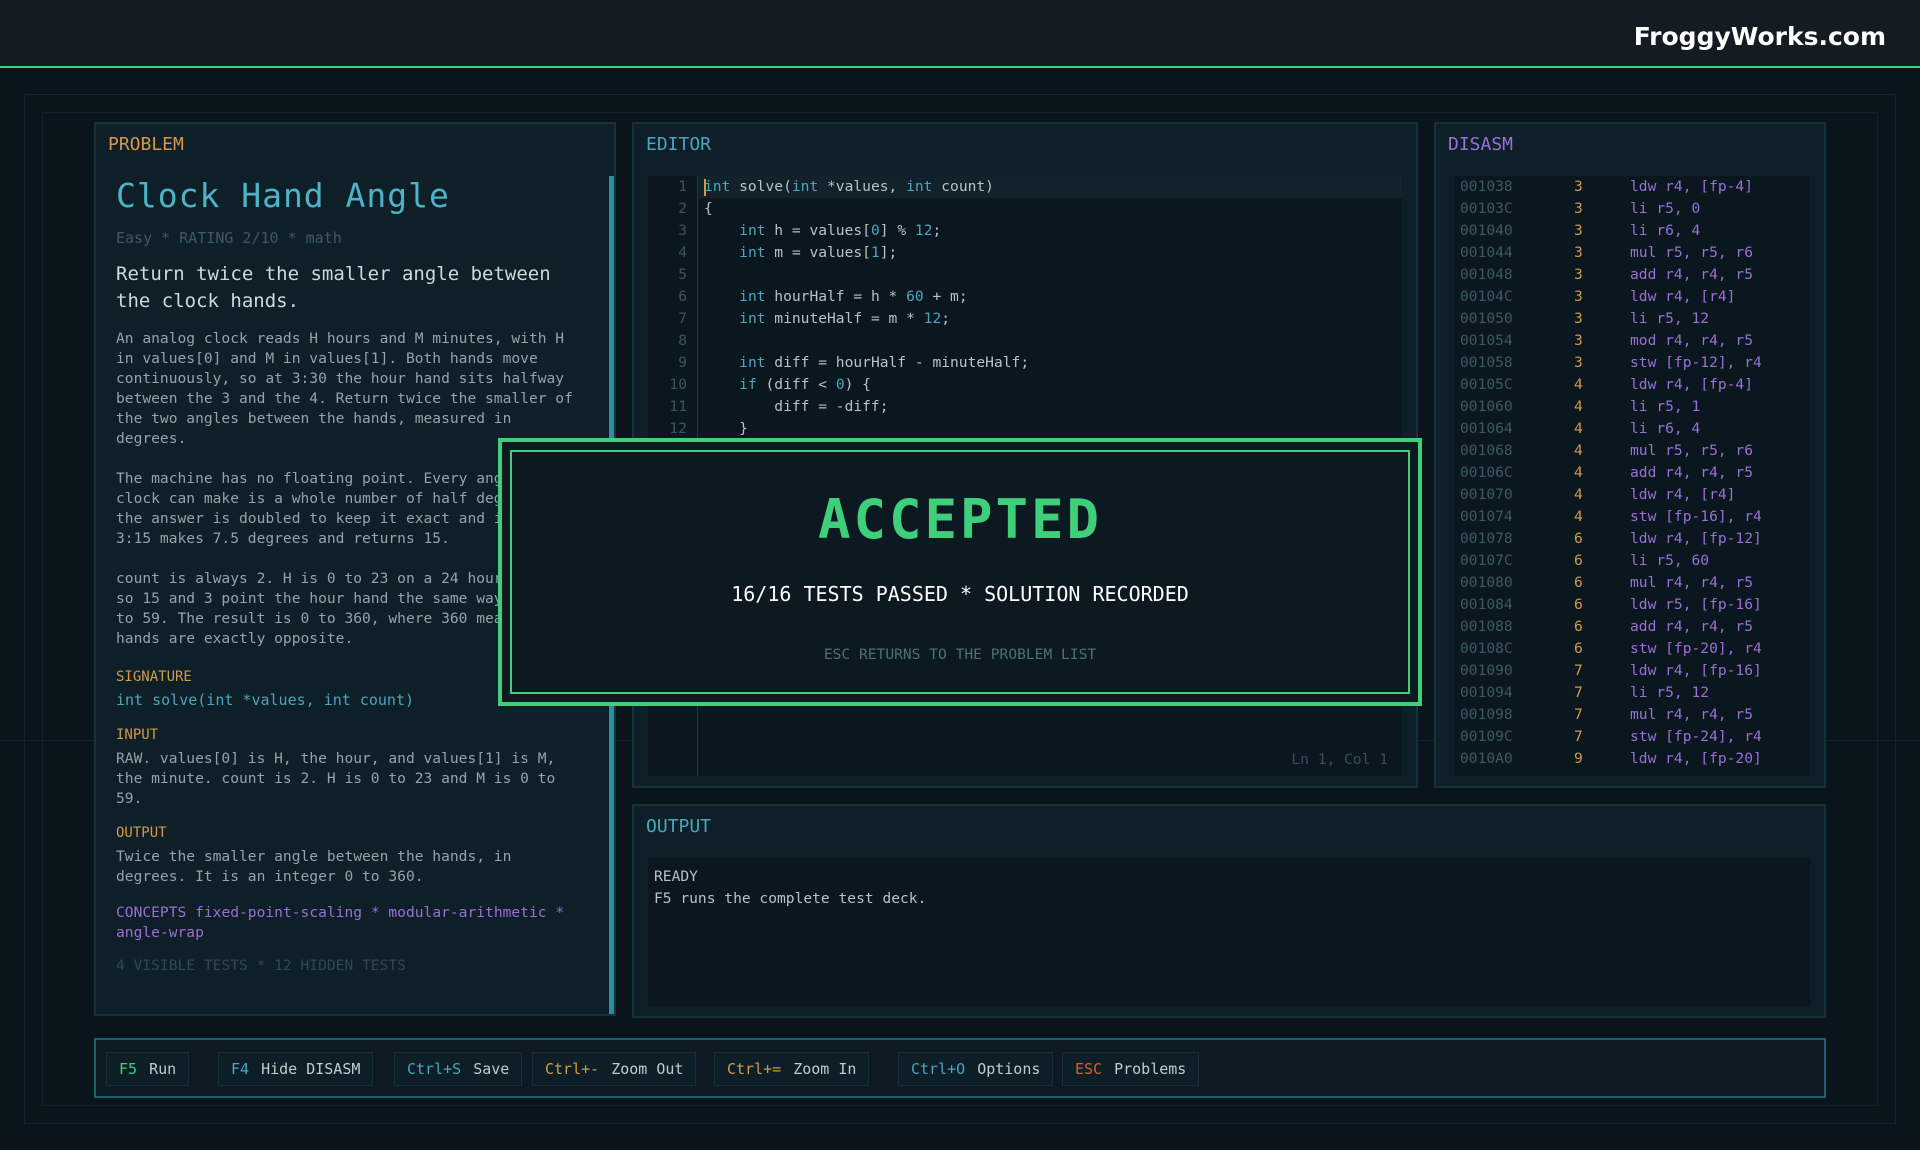  What do you see at coordinates (1486, 714) in the screenshot?
I see `disasm-address: 001098` at bounding box center [1486, 714].